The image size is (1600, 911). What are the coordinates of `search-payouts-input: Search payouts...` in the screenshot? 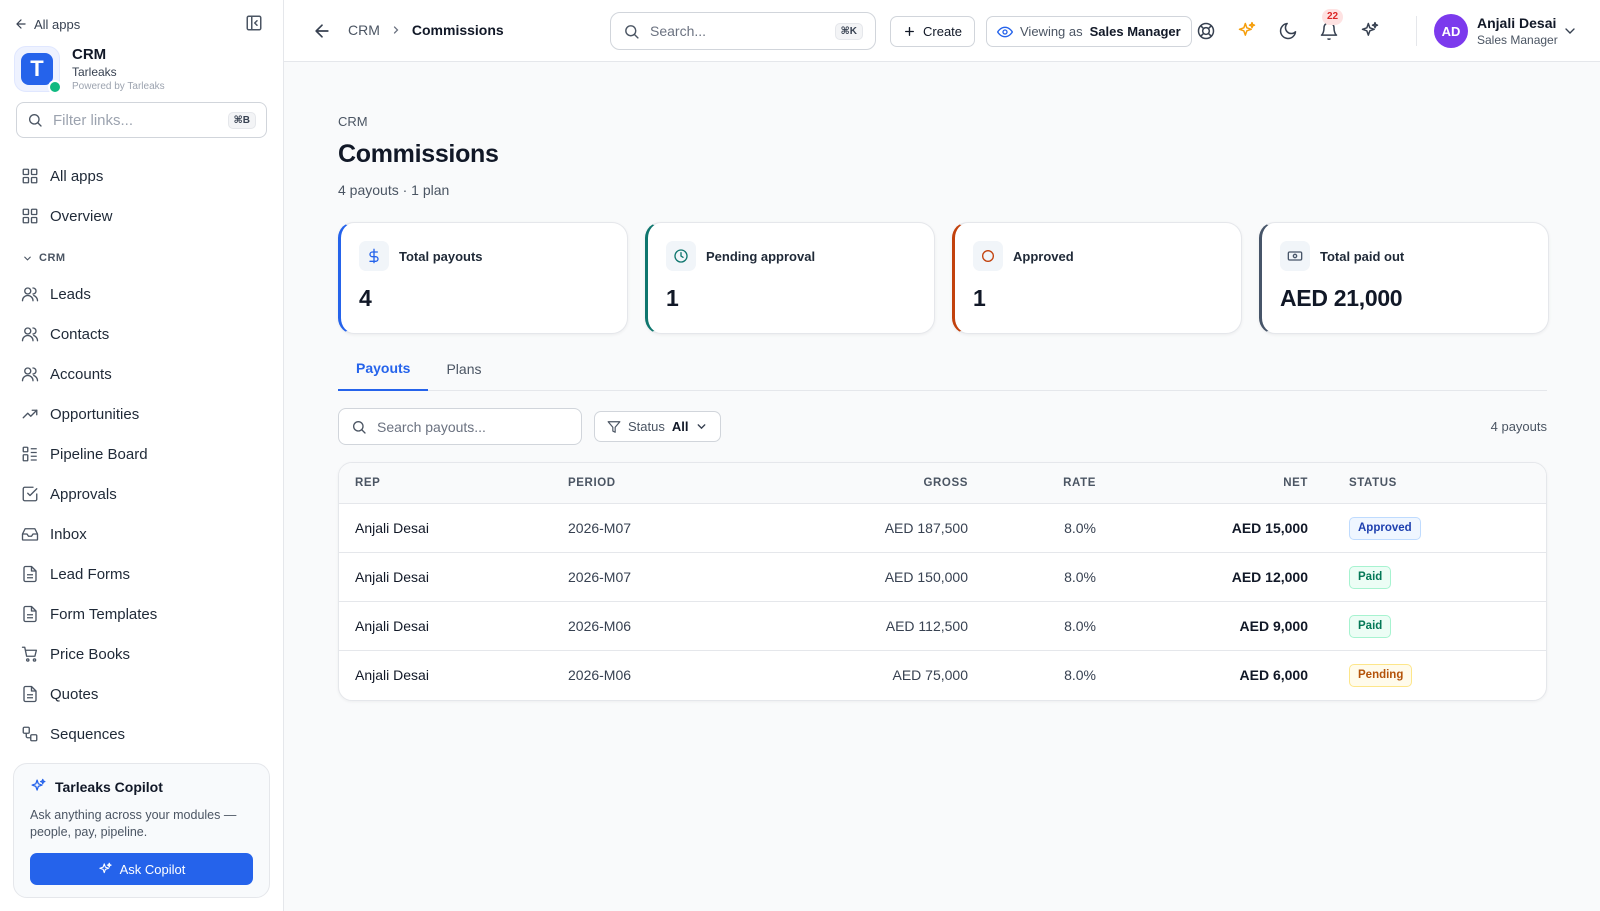 It's located at (460, 426).